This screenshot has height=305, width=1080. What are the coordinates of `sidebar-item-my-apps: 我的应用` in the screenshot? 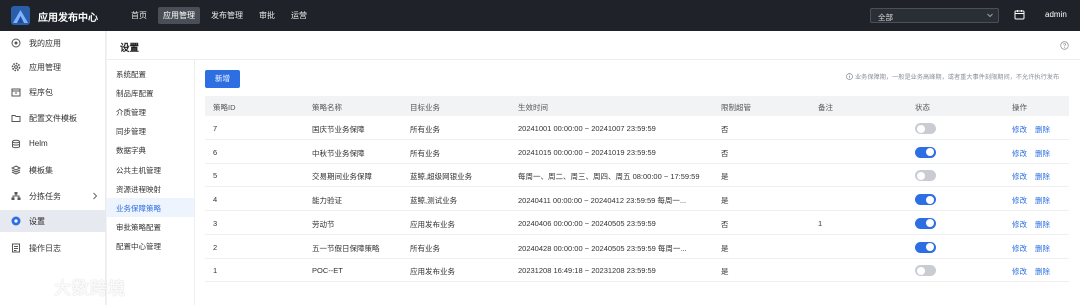 It's located at (53, 43).